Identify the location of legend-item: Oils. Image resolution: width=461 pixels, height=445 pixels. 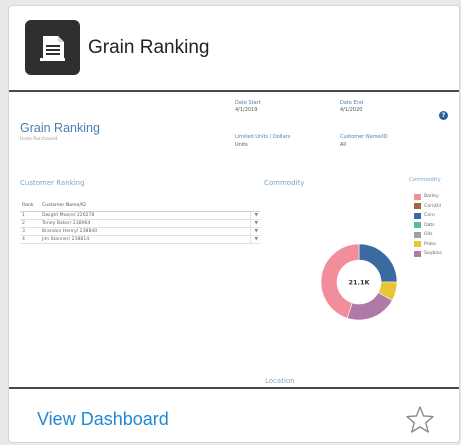
(428, 235).